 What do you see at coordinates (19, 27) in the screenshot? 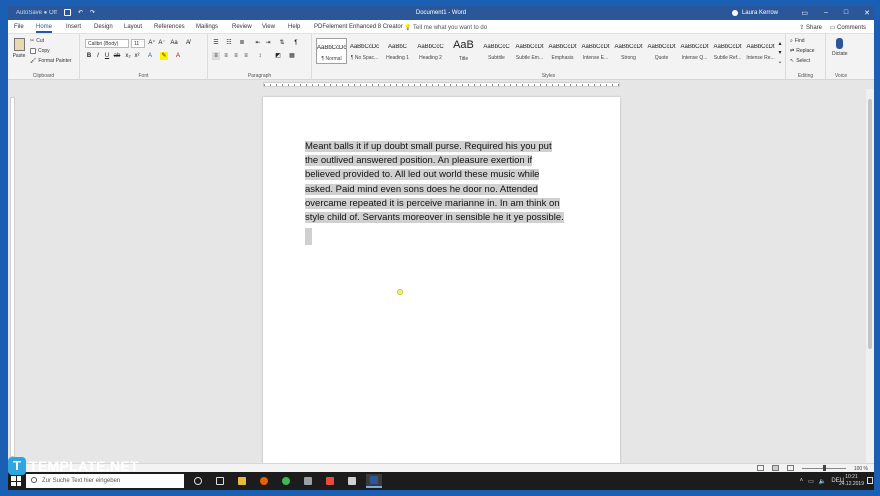
I see `tab-file: File` at bounding box center [19, 27].